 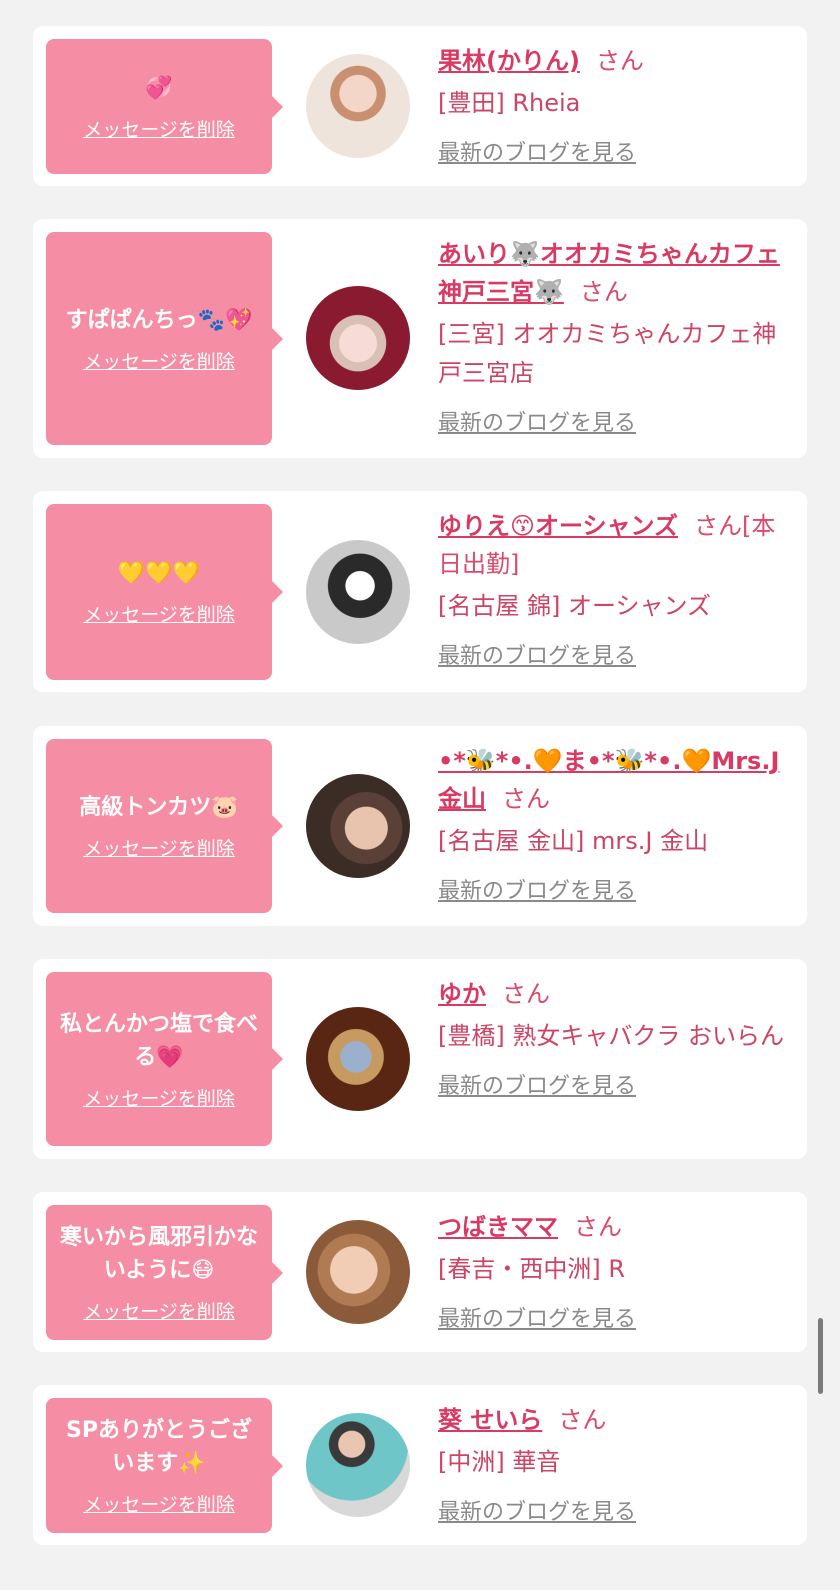 I want to click on shop-info: [春吉・西中洲] R, so click(x=532, y=1269).